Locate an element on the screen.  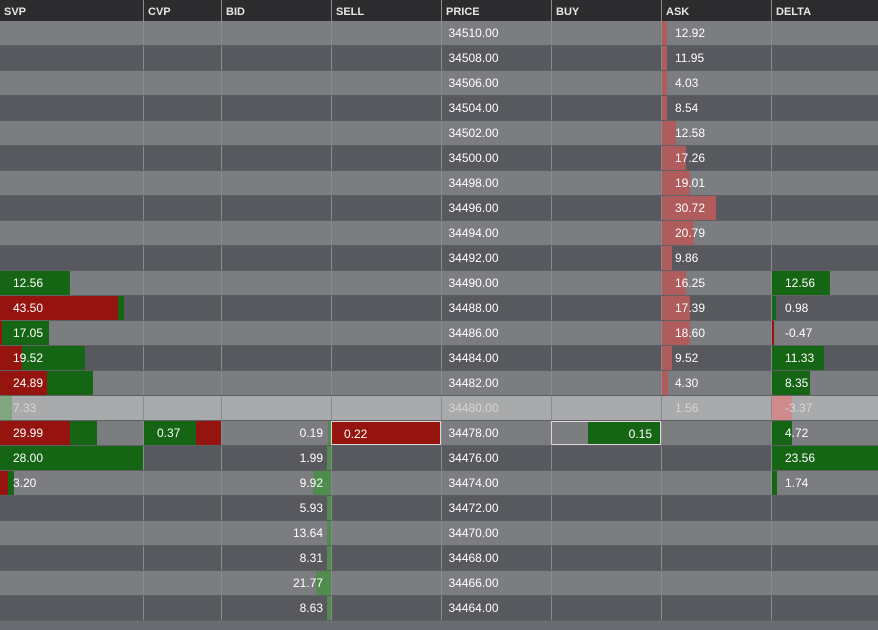
bid-cell: 9.92 is located at coordinates (276, 483).